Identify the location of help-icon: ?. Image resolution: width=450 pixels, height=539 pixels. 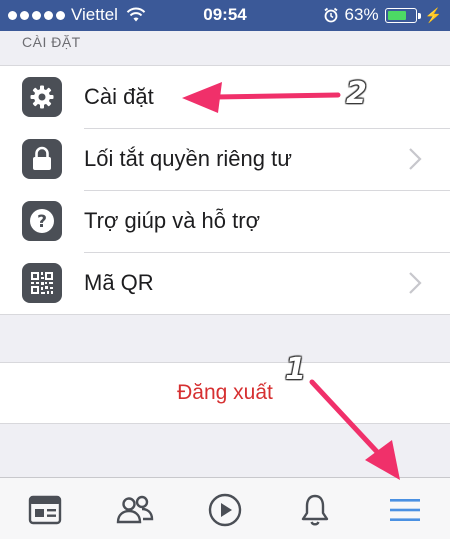
(42, 221).